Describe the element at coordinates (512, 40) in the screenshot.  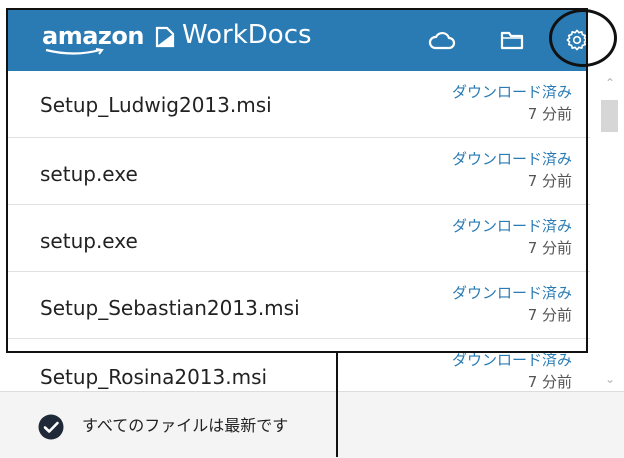
I see `folder-icon` at that location.